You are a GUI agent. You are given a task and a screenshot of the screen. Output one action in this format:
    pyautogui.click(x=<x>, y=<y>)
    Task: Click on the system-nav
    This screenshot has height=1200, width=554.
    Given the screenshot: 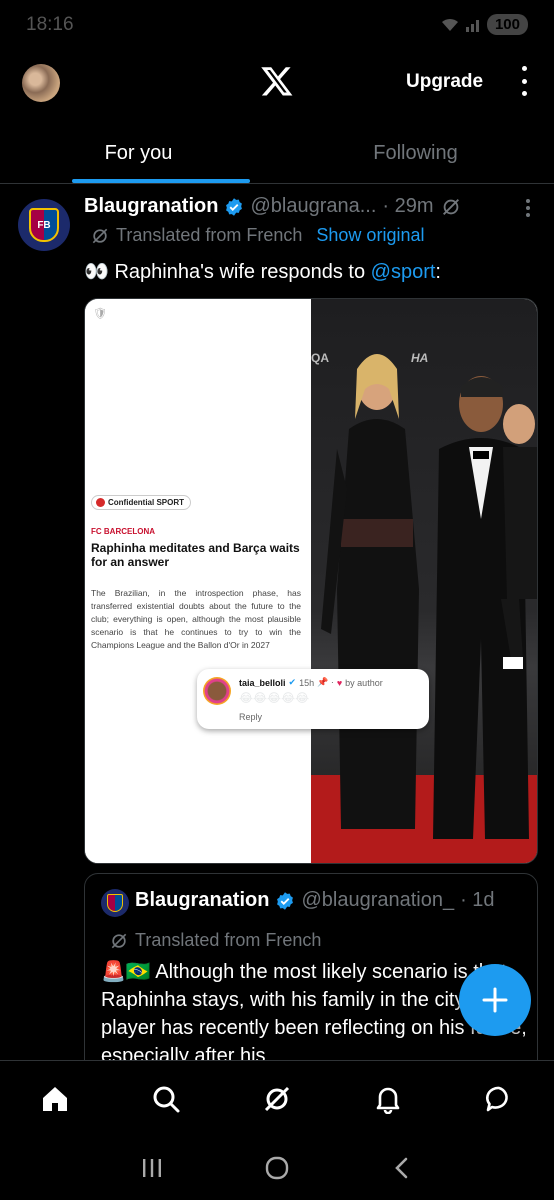 What is the action you would take?
    pyautogui.click(x=277, y=1168)
    